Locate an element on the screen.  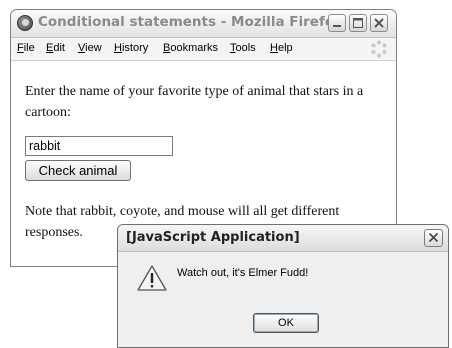
title-bar: Conditional statements - Mozilla Firefox is located at coordinates (203, 24).